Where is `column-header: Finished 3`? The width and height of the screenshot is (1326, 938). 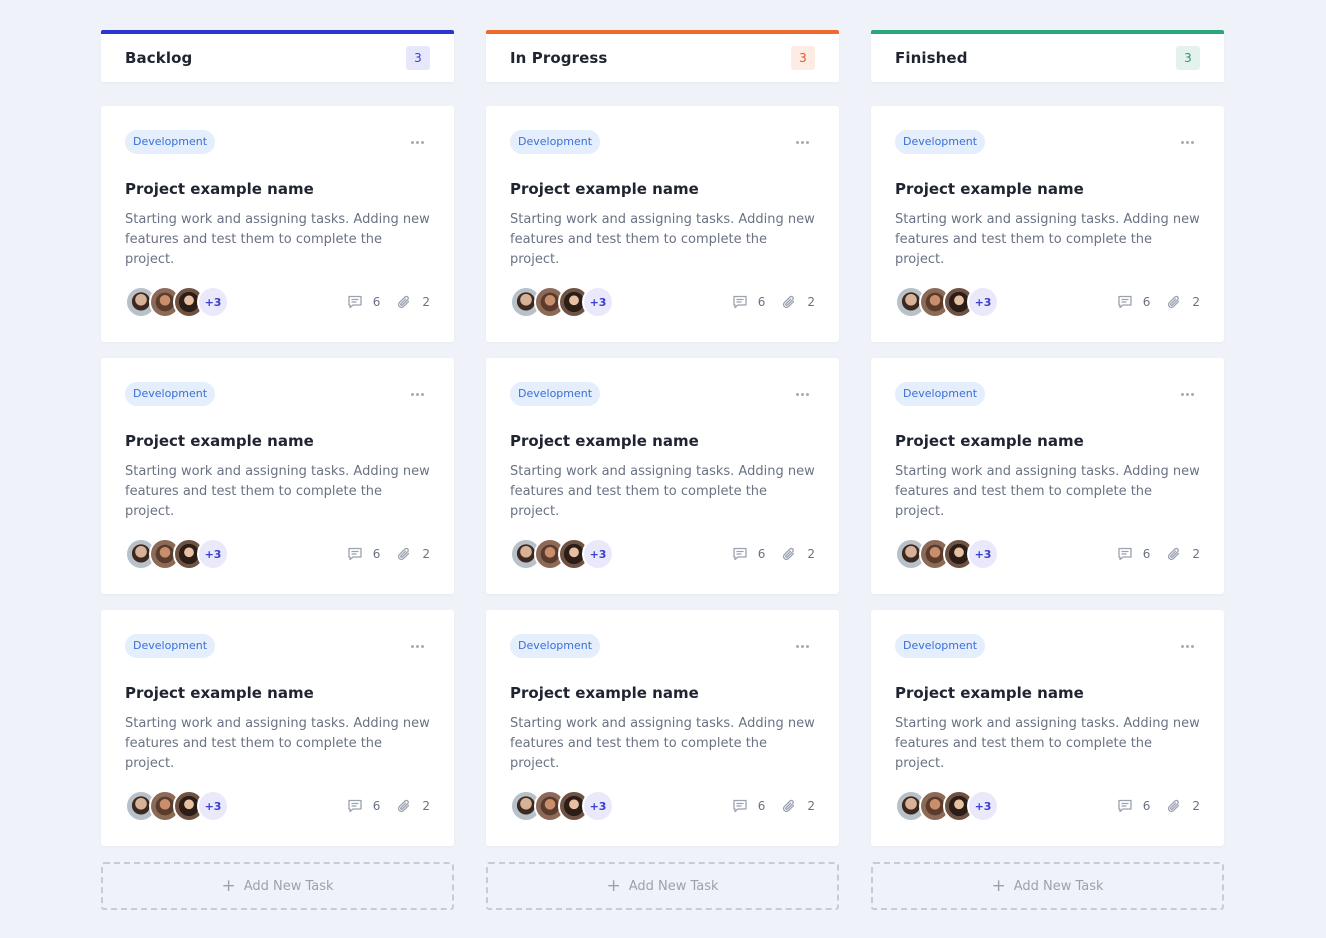
column-header: Finished 3 is located at coordinates (1047, 56).